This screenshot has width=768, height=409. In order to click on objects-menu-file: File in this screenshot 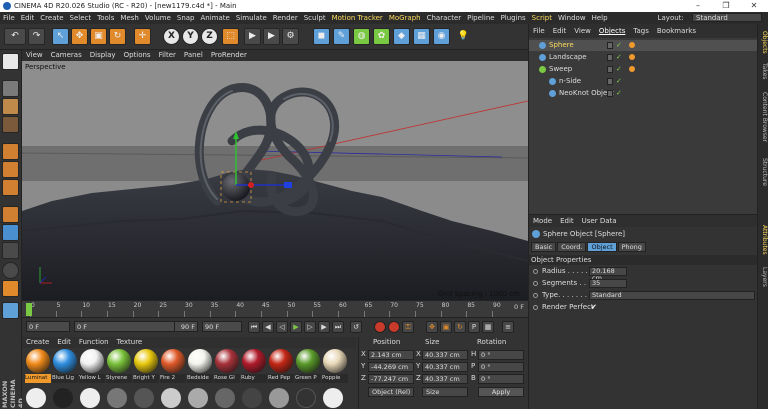, I will do `click(539, 31)`.